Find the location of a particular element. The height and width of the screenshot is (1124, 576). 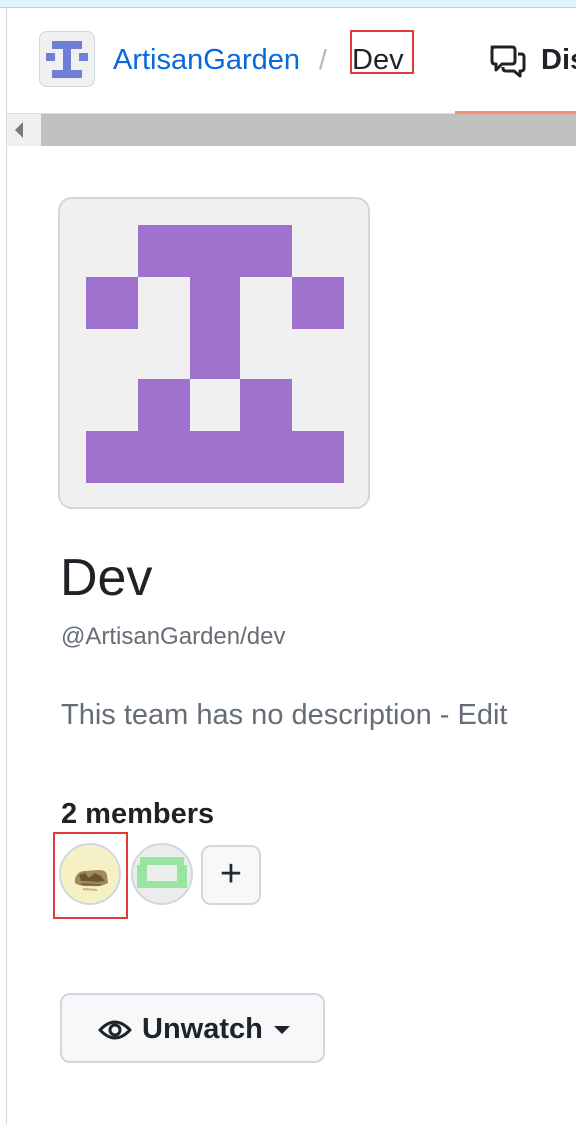

team-breadcrumb: Dev is located at coordinates (382, 53).